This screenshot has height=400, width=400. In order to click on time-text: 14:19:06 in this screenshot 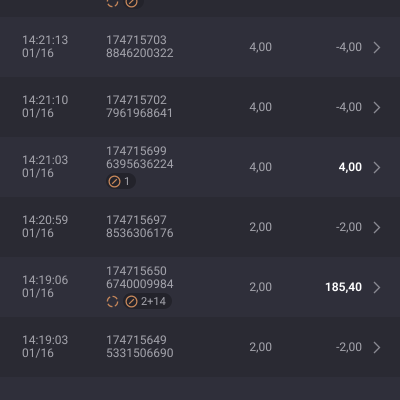, I will do `click(46, 280)`.